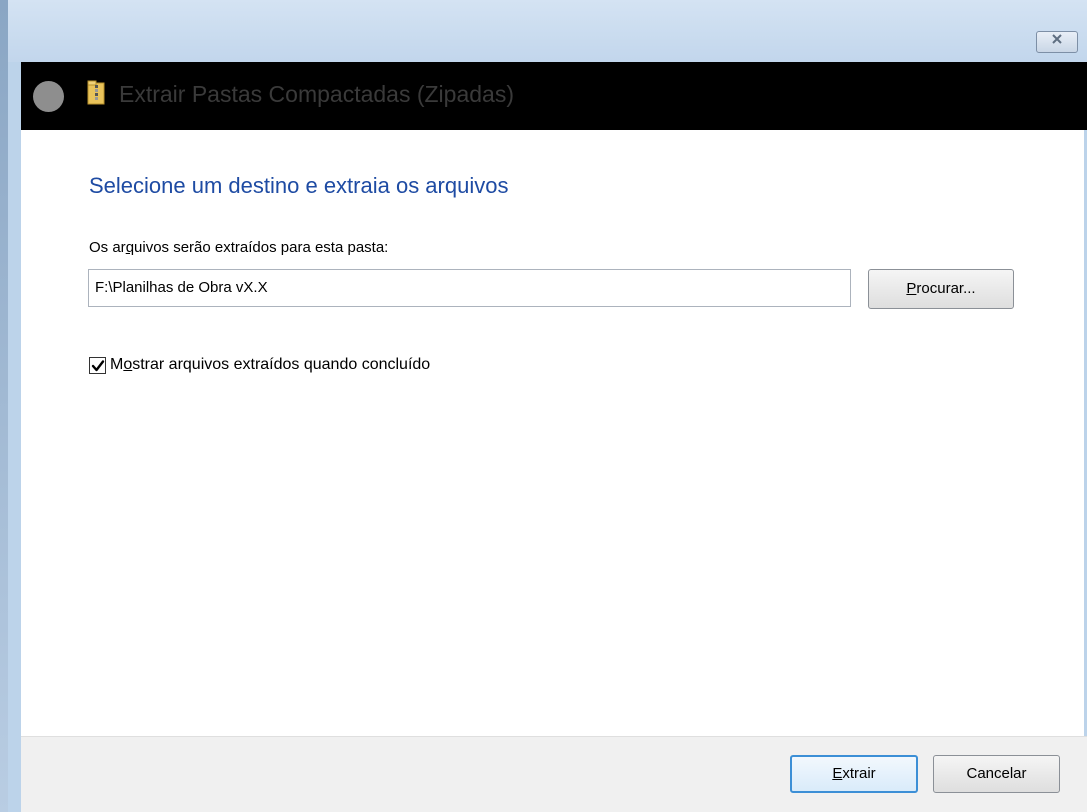  I want to click on title-bar, so click(547, 31).